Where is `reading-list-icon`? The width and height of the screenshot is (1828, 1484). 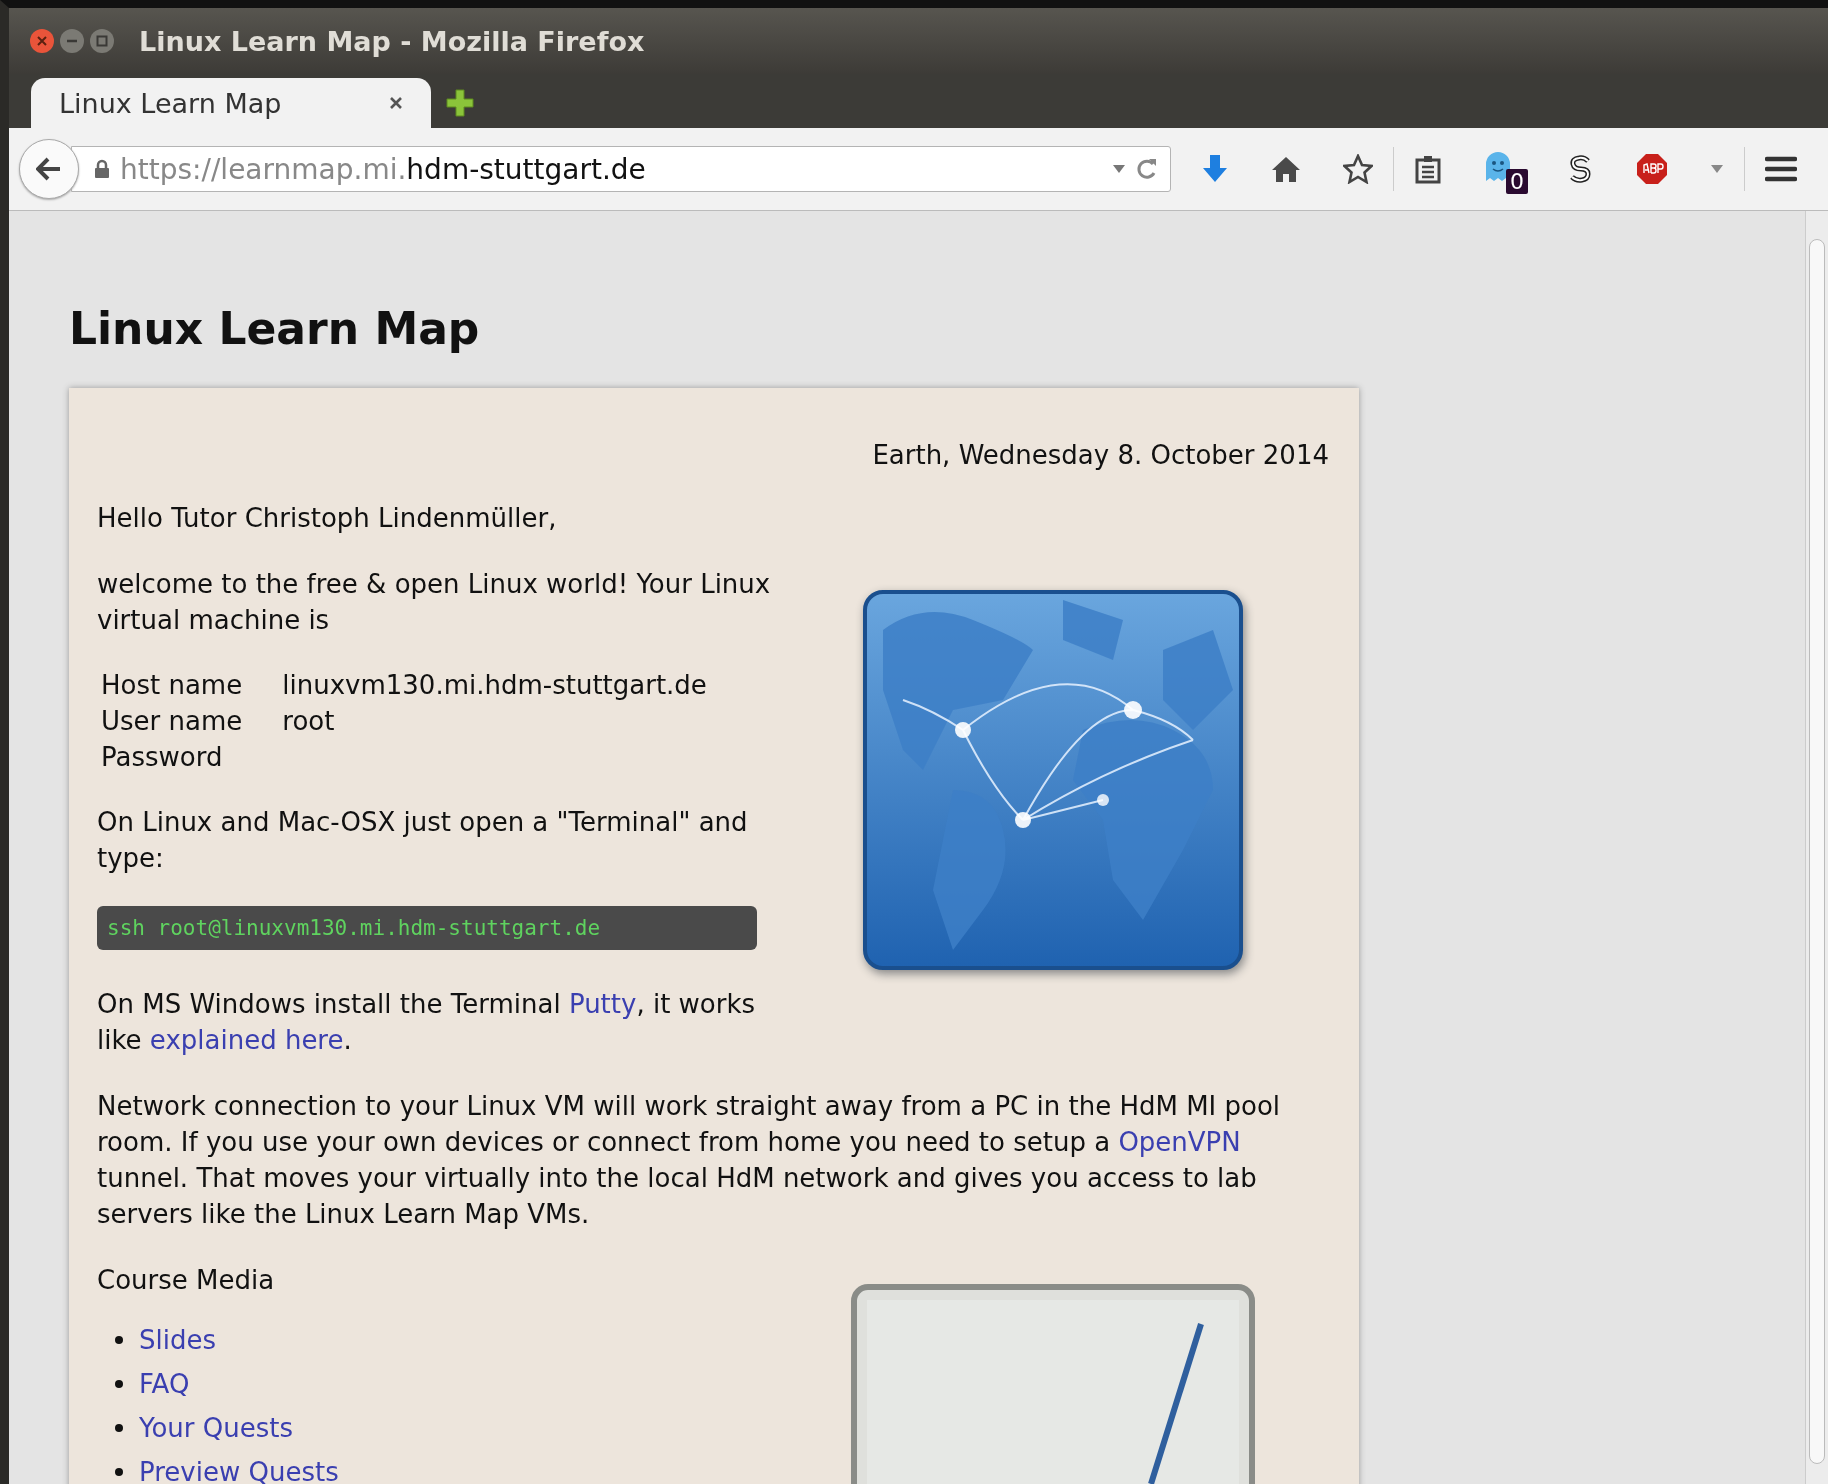 reading-list-icon is located at coordinates (1428, 169).